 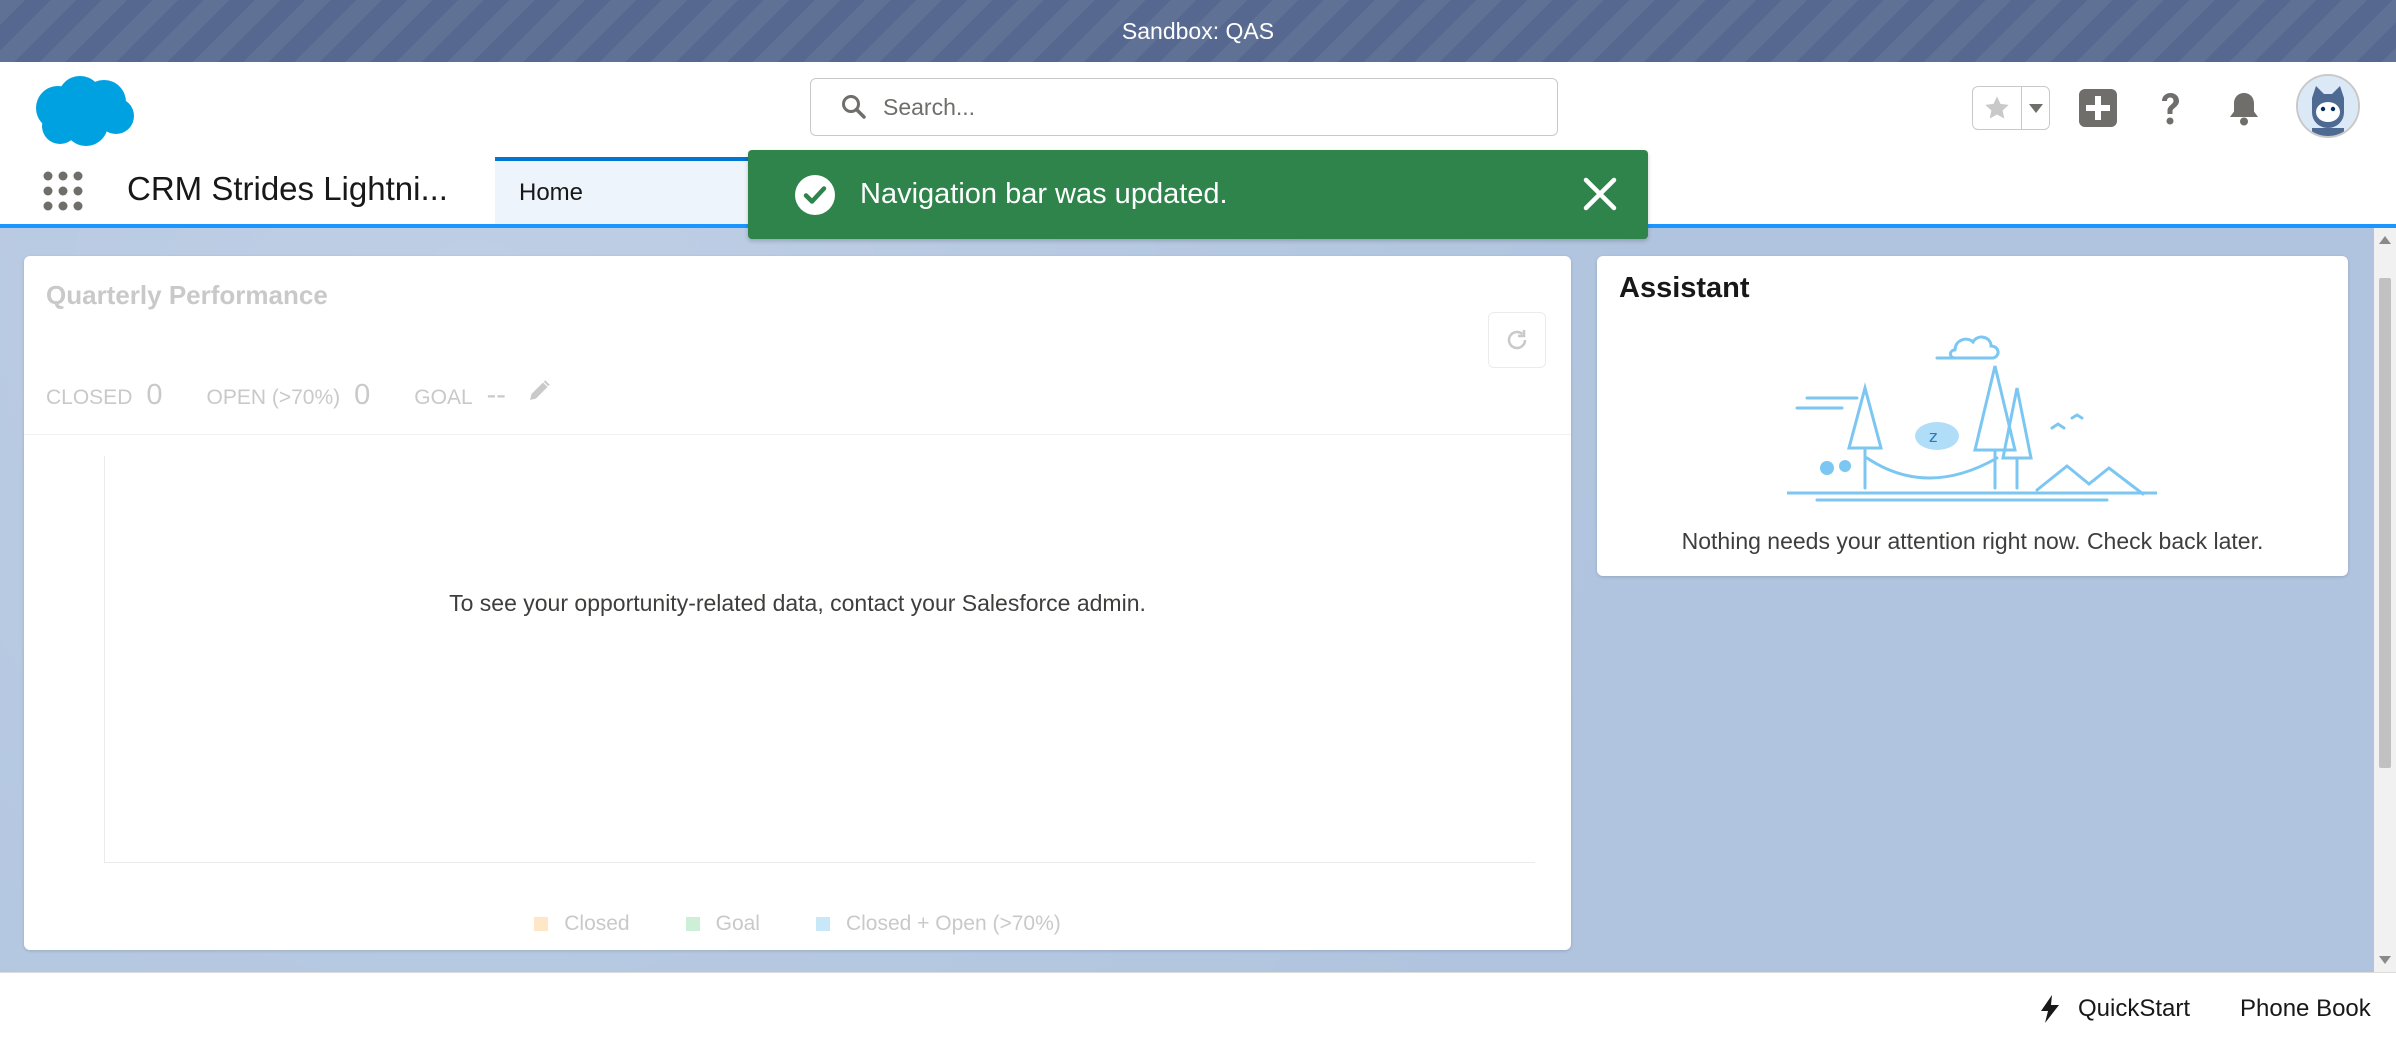 I want to click on legend-label: Goal, so click(x=737, y=923).